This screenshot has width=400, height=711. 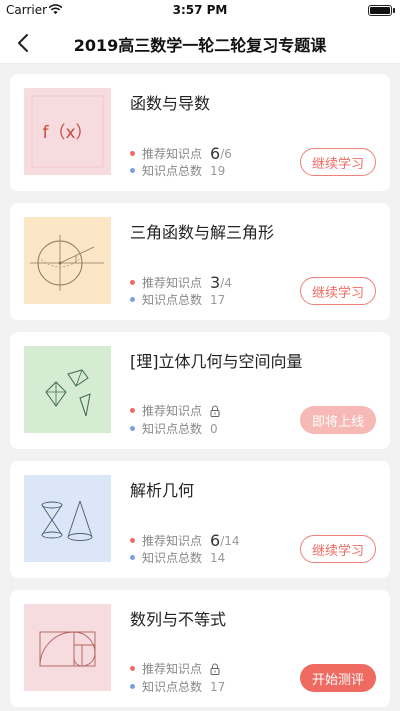 I want to click on trig-circle-icon, so click(x=67, y=260).